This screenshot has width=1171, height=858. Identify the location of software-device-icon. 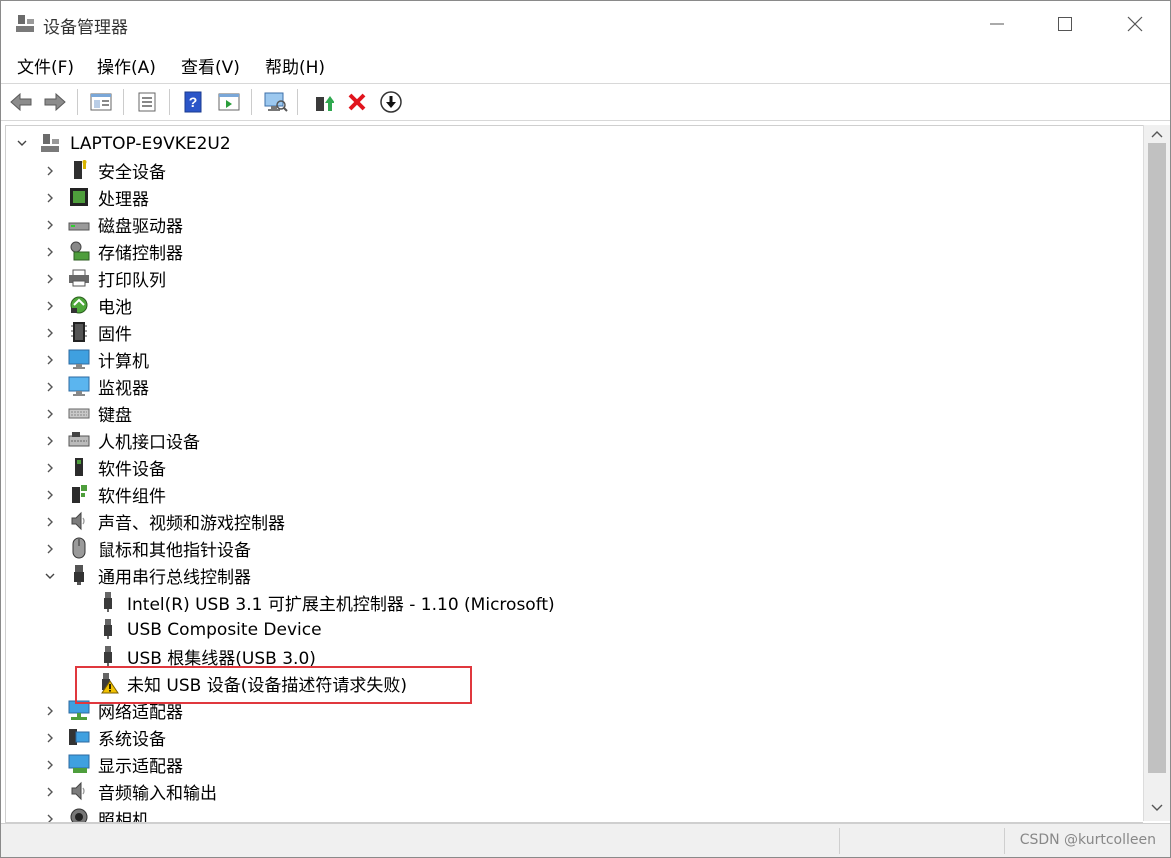
(79, 467).